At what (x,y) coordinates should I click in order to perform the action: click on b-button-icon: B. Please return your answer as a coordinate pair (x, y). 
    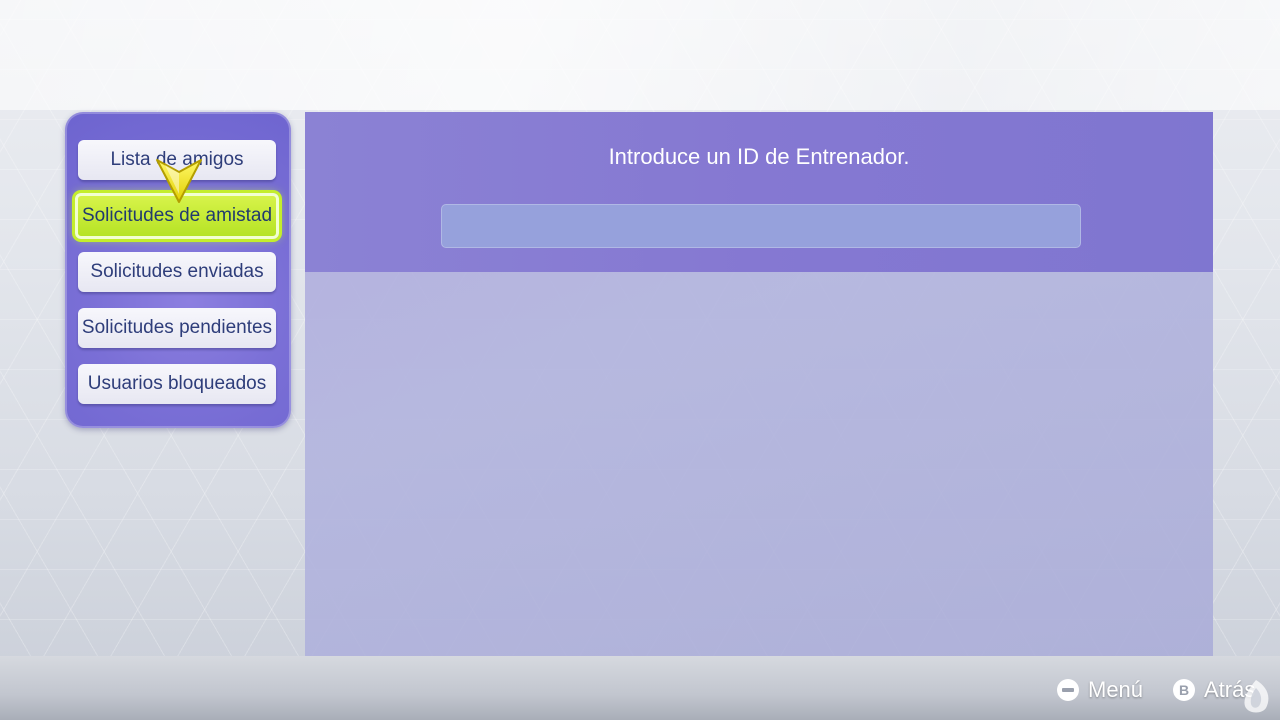
    Looking at the image, I should click on (1184, 690).